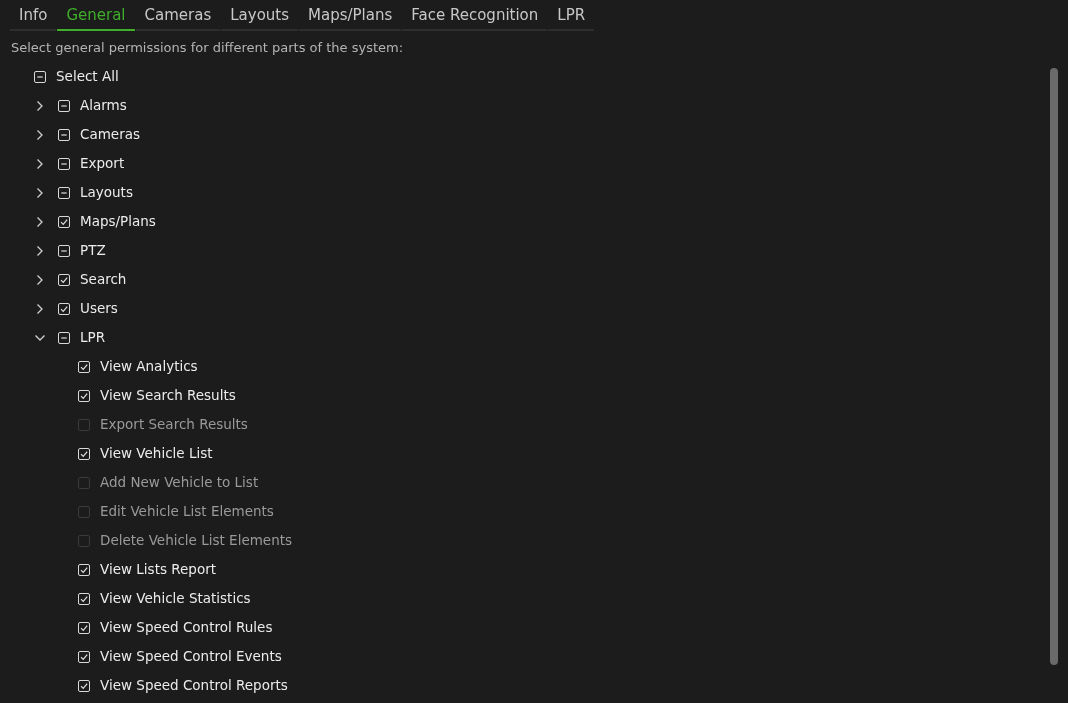 This screenshot has width=1068, height=703. What do you see at coordinates (96, 15) in the screenshot?
I see `tab: General` at bounding box center [96, 15].